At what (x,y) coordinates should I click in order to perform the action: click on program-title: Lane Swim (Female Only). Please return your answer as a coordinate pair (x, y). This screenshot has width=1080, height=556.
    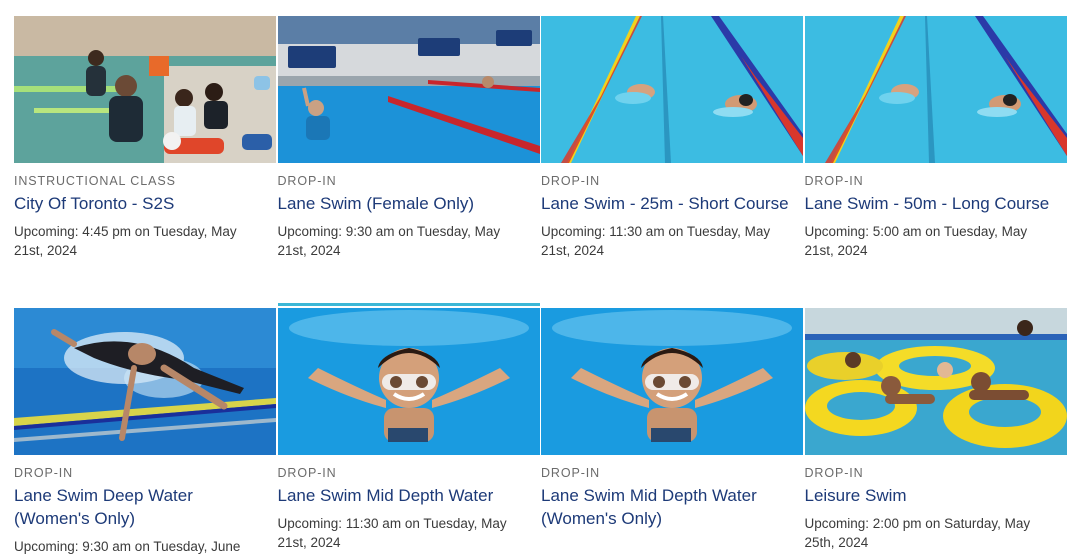
    Looking at the image, I should click on (409, 203).